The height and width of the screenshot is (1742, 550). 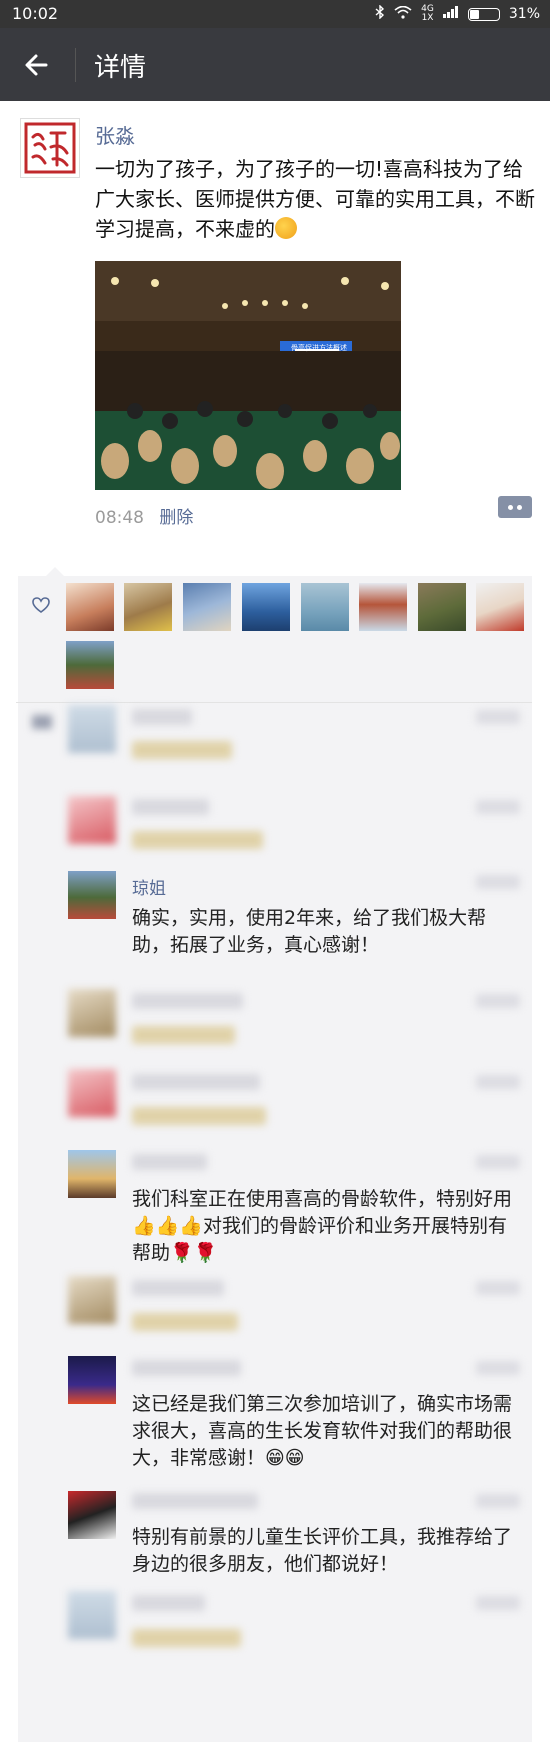 What do you see at coordinates (483, 14) in the screenshot?
I see `battery-icon` at bounding box center [483, 14].